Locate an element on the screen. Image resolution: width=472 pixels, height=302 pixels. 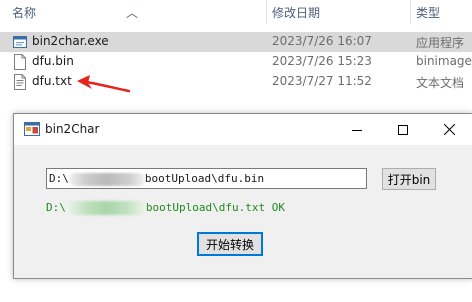
conversion-status: D:\ bootUpload\dfu.txt OK is located at coordinates (165, 208).